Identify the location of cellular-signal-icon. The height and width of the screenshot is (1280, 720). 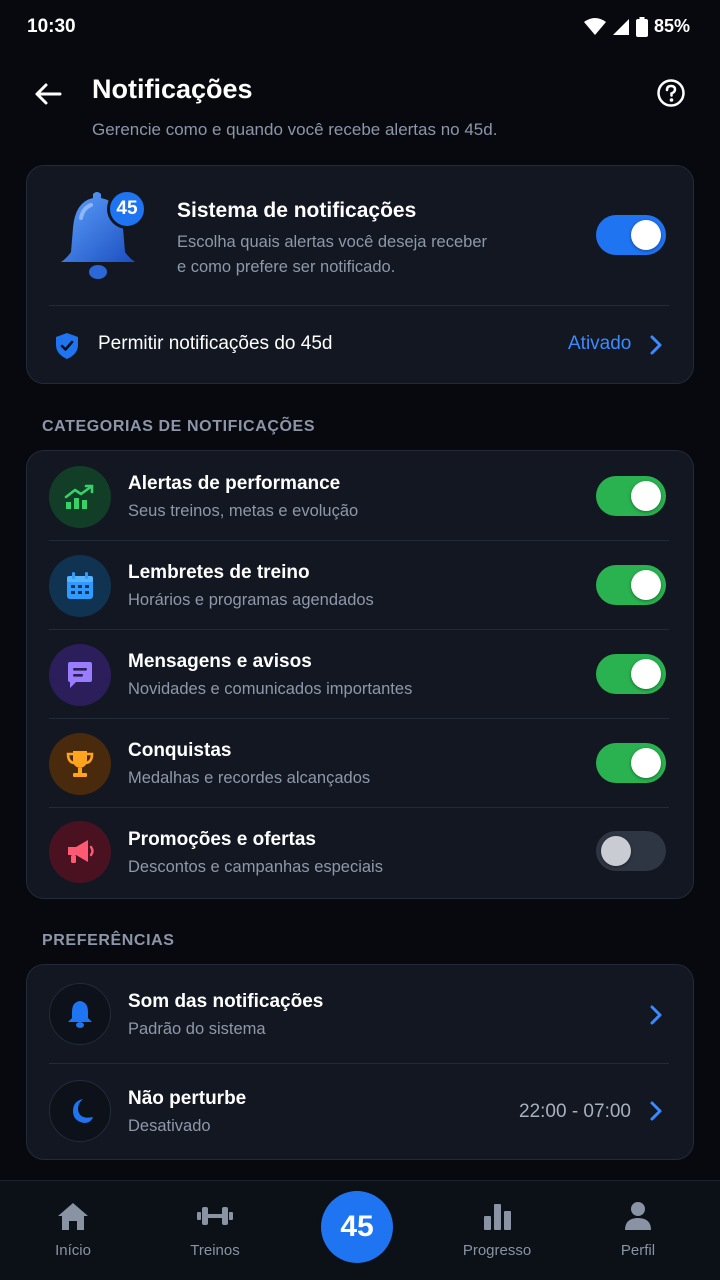
(620, 26).